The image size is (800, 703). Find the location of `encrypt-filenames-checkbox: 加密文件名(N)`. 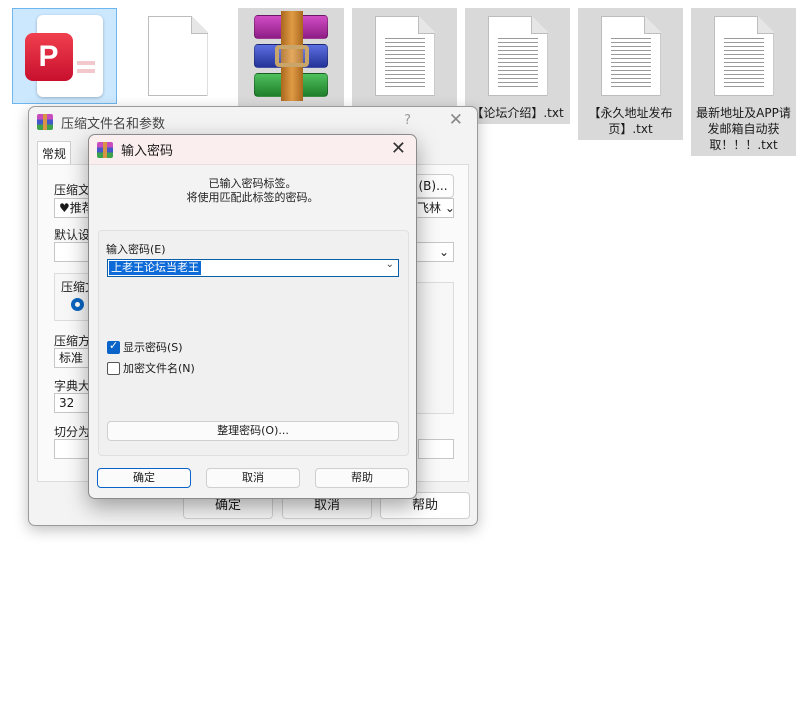

encrypt-filenames-checkbox: 加密文件名(N) is located at coordinates (151, 368).